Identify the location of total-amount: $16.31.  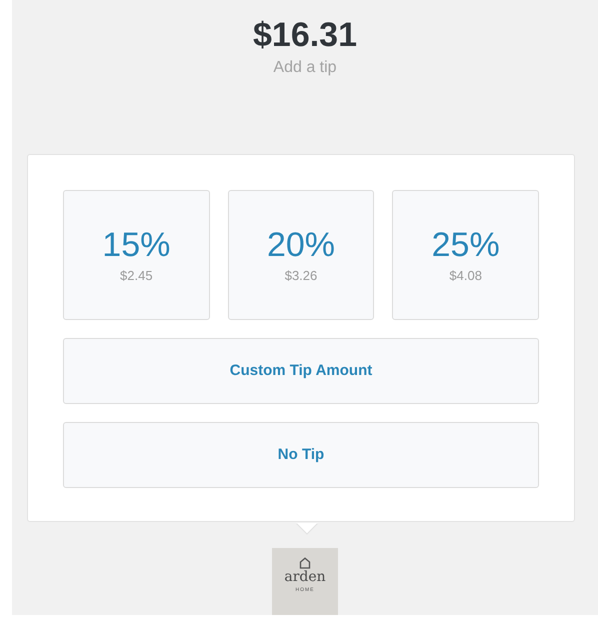
(305, 35).